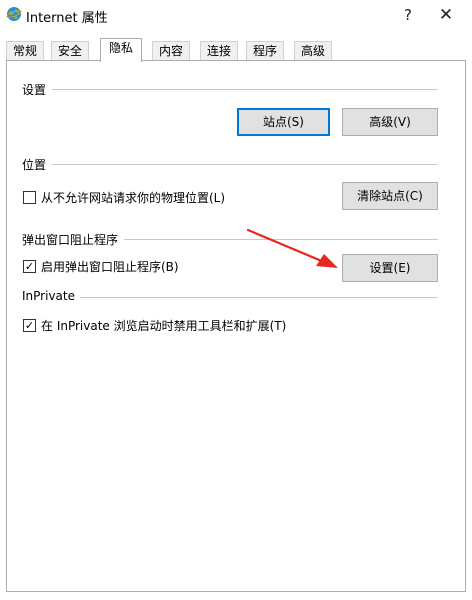  I want to click on location-checkbox-label: 从不允许网站请求你的物理位置(L), so click(133, 198).